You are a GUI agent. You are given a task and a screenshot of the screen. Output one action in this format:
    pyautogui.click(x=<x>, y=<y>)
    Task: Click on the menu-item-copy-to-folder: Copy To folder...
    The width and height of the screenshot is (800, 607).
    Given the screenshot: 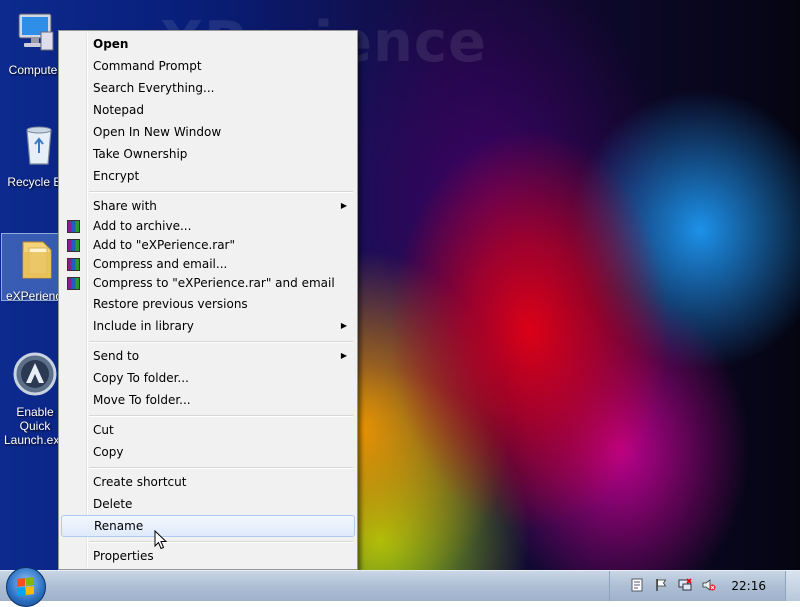 What is the action you would take?
    pyautogui.click(x=208, y=378)
    